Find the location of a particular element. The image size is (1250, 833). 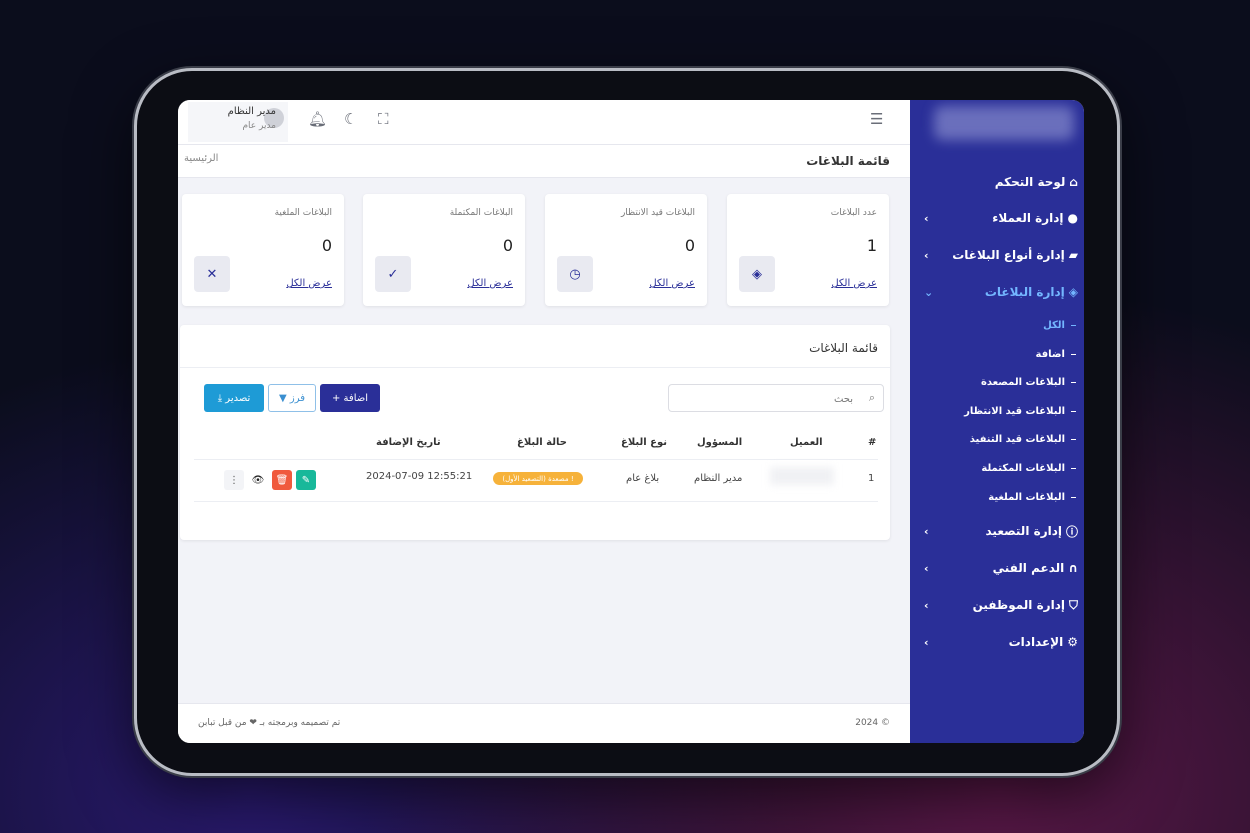

info-icon: ⓘ is located at coordinates (1071, 531).